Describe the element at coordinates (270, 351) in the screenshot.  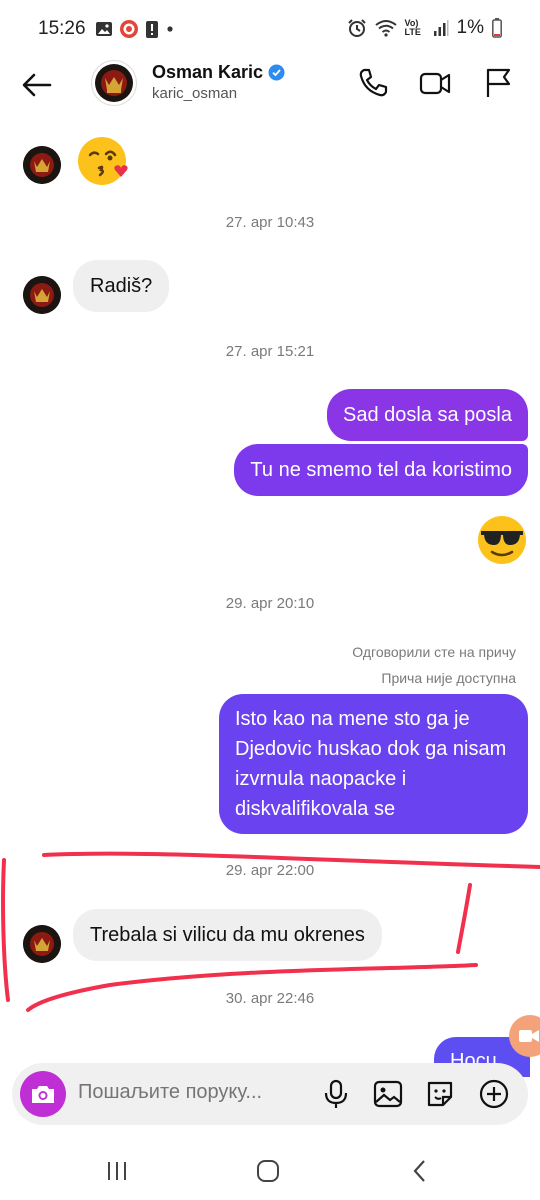
I see `timestamp: 27. apr 15:21` at that location.